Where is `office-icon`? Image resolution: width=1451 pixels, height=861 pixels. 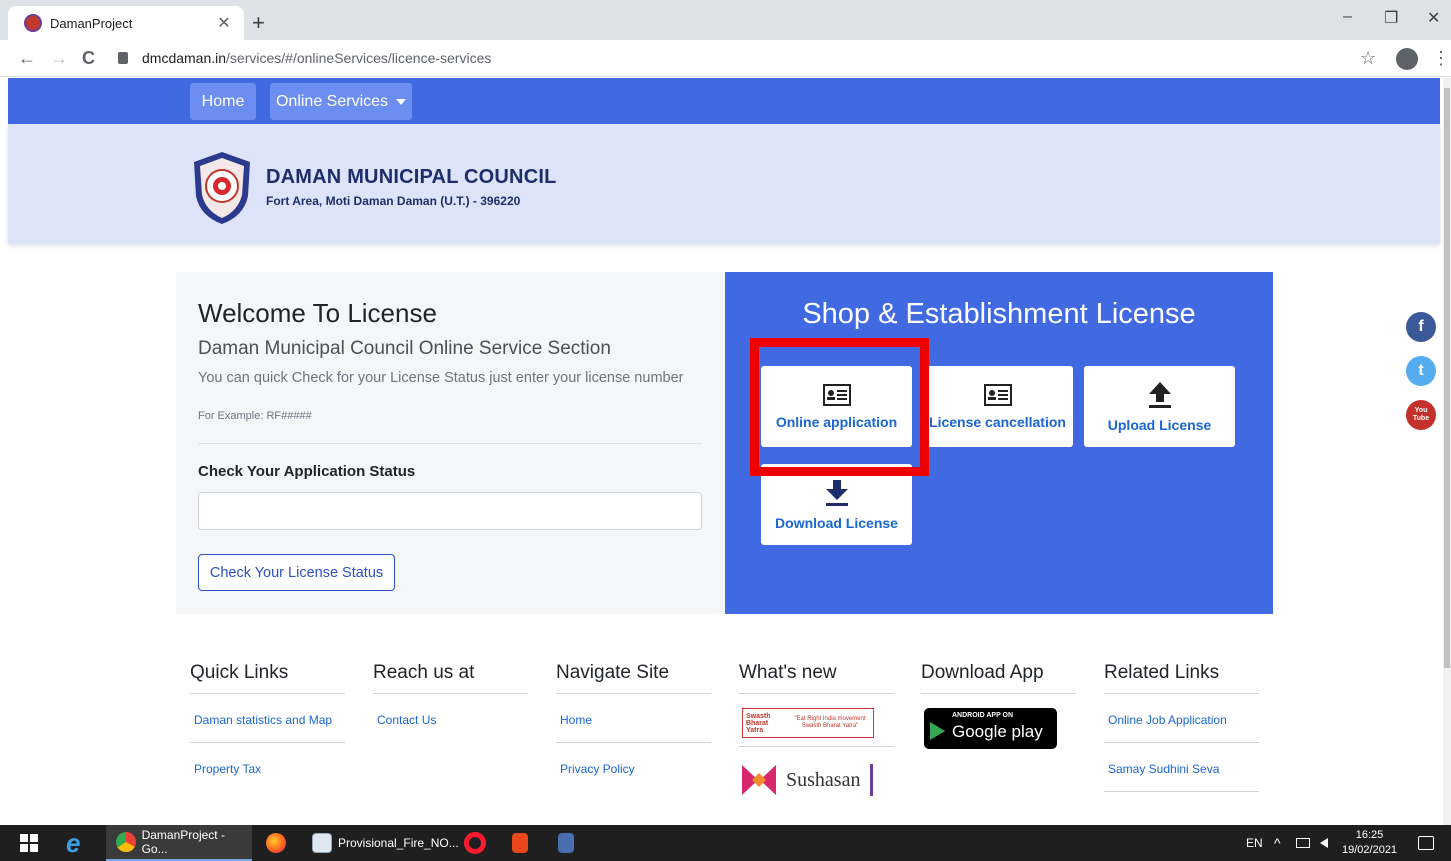
office-icon is located at coordinates (523, 843).